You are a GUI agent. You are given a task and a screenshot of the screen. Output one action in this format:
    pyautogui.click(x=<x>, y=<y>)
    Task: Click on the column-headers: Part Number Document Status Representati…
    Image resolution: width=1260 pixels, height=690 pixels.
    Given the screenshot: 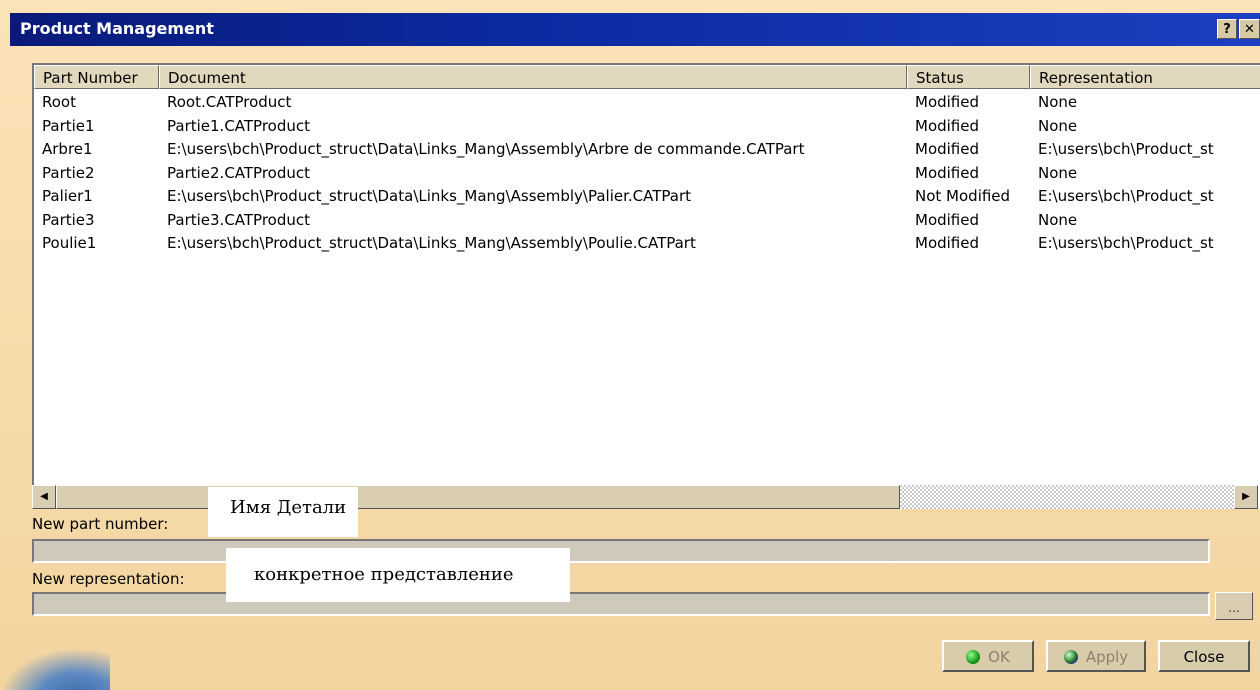 What is the action you would take?
    pyautogui.click(x=647, y=77)
    